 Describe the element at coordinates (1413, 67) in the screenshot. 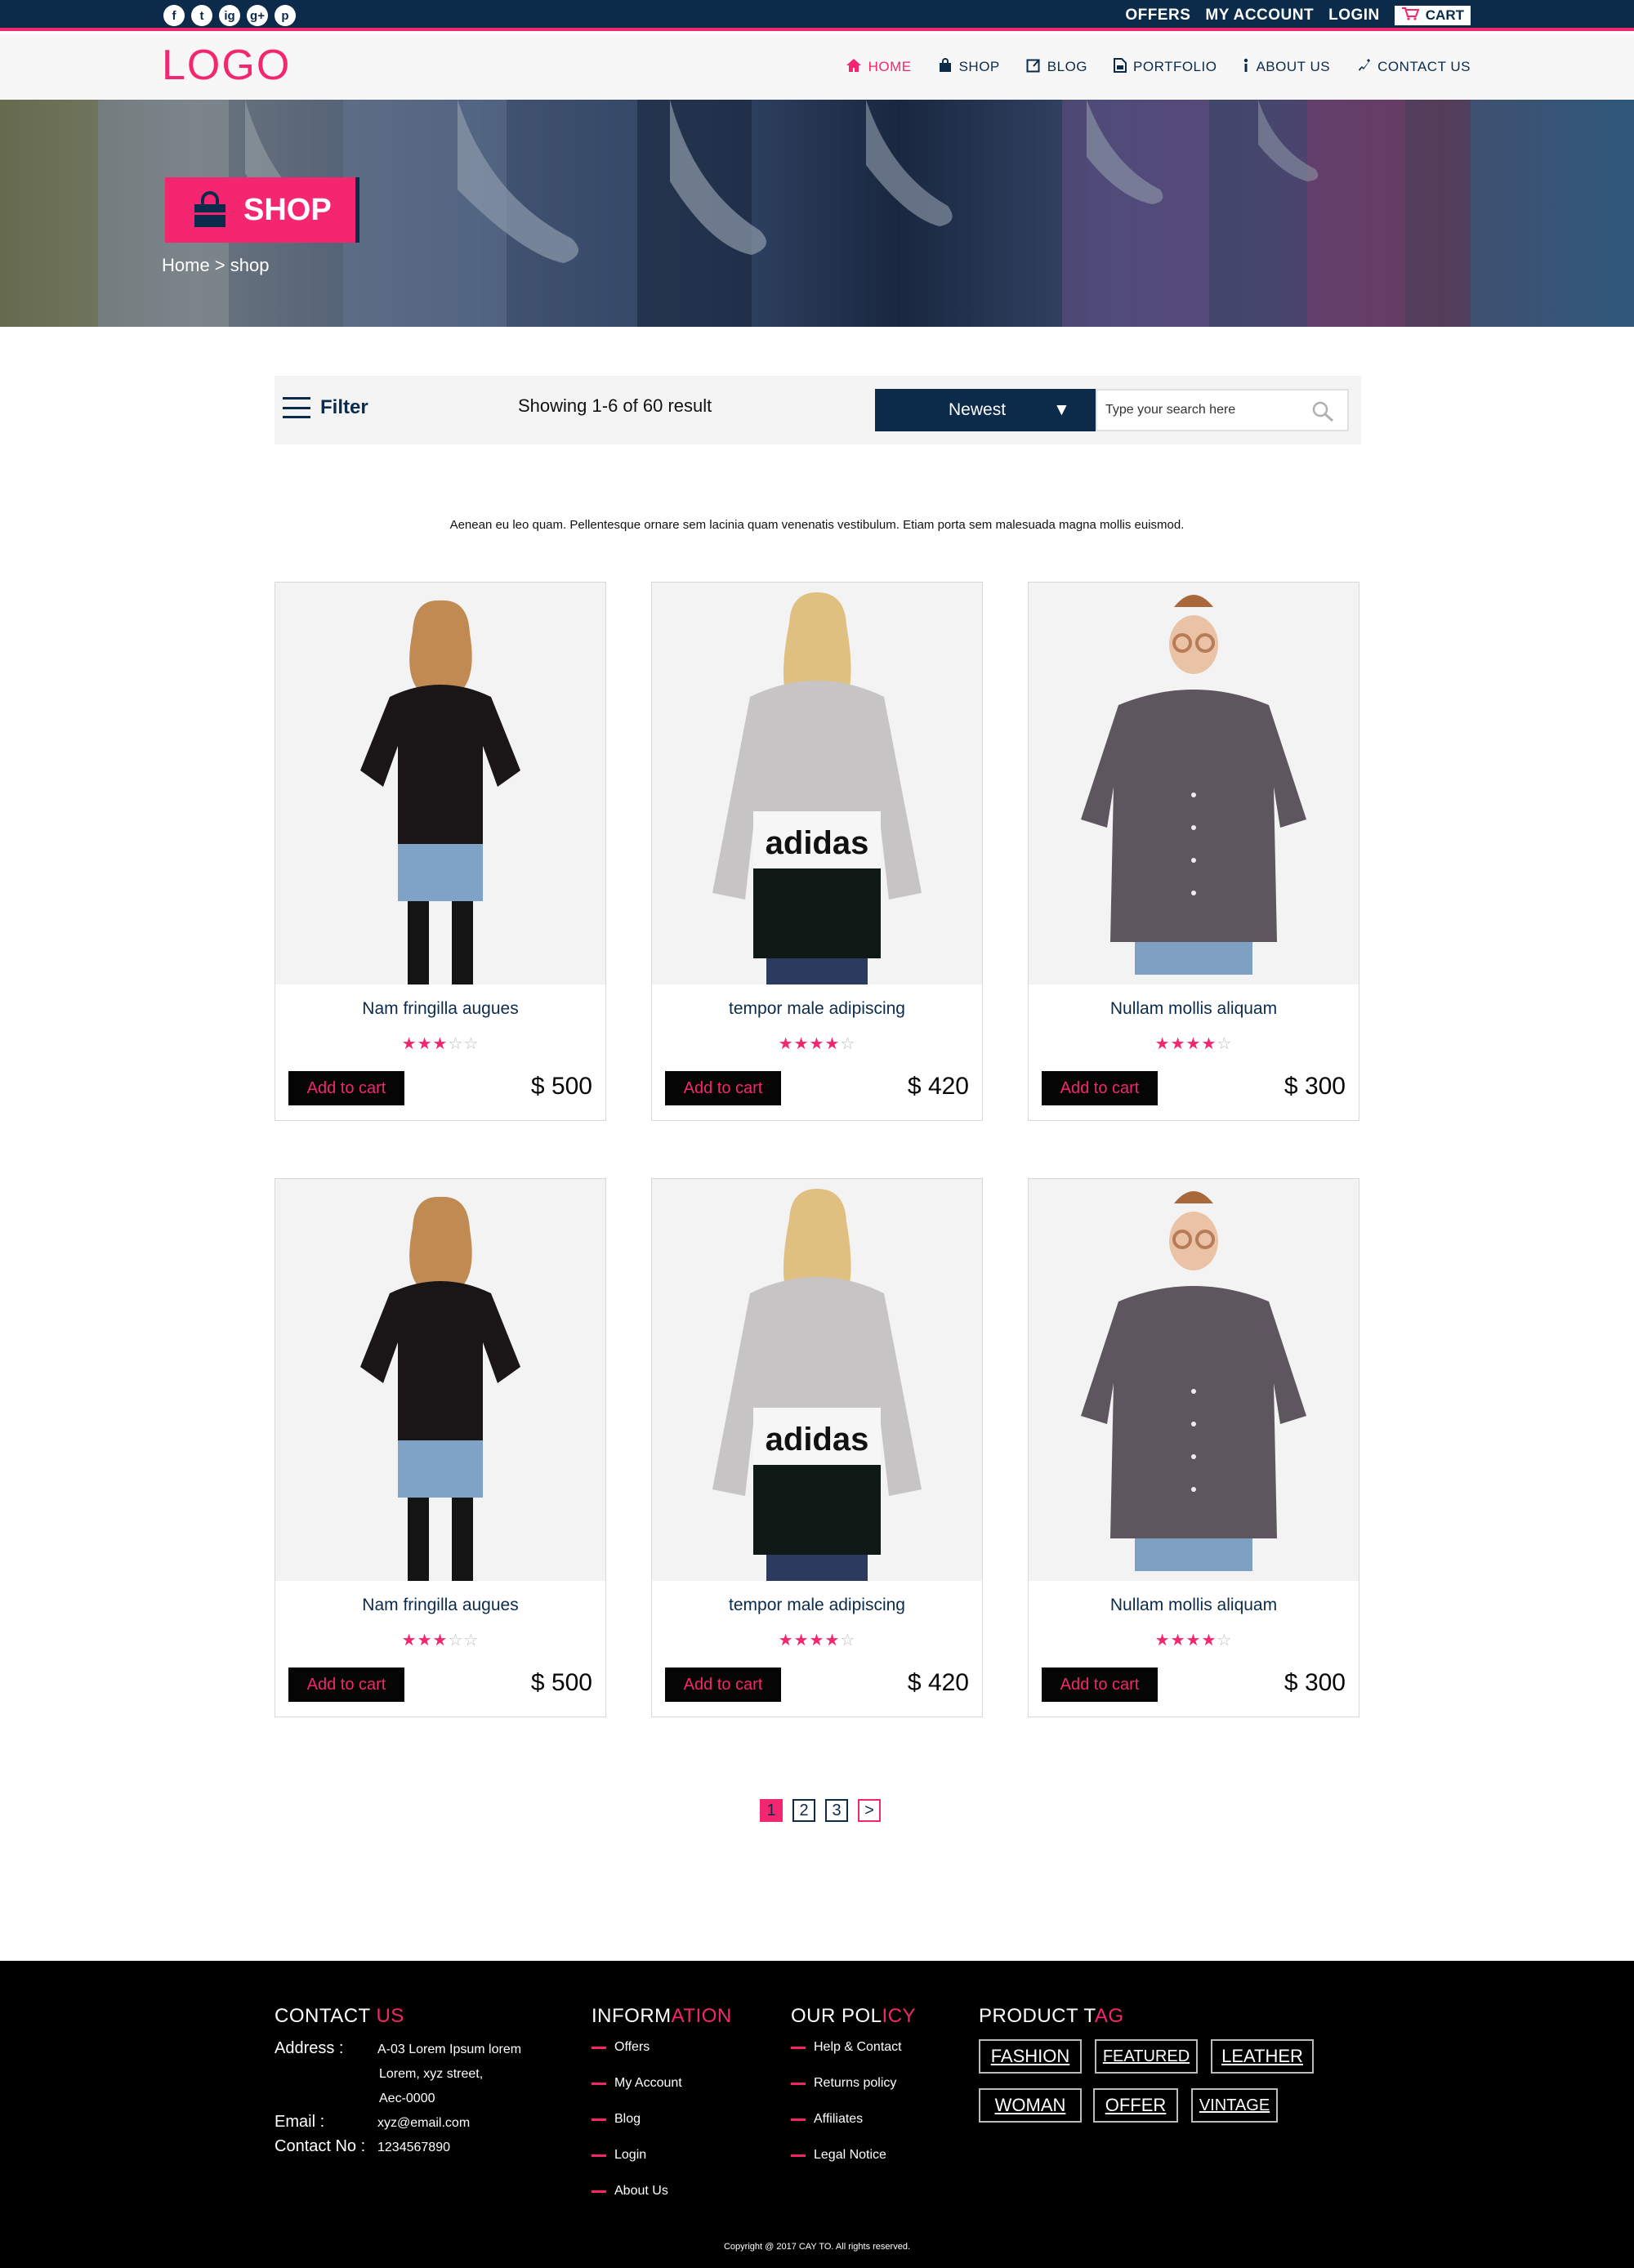

I see `nav-item-contact-us: CONTACT US` at that location.